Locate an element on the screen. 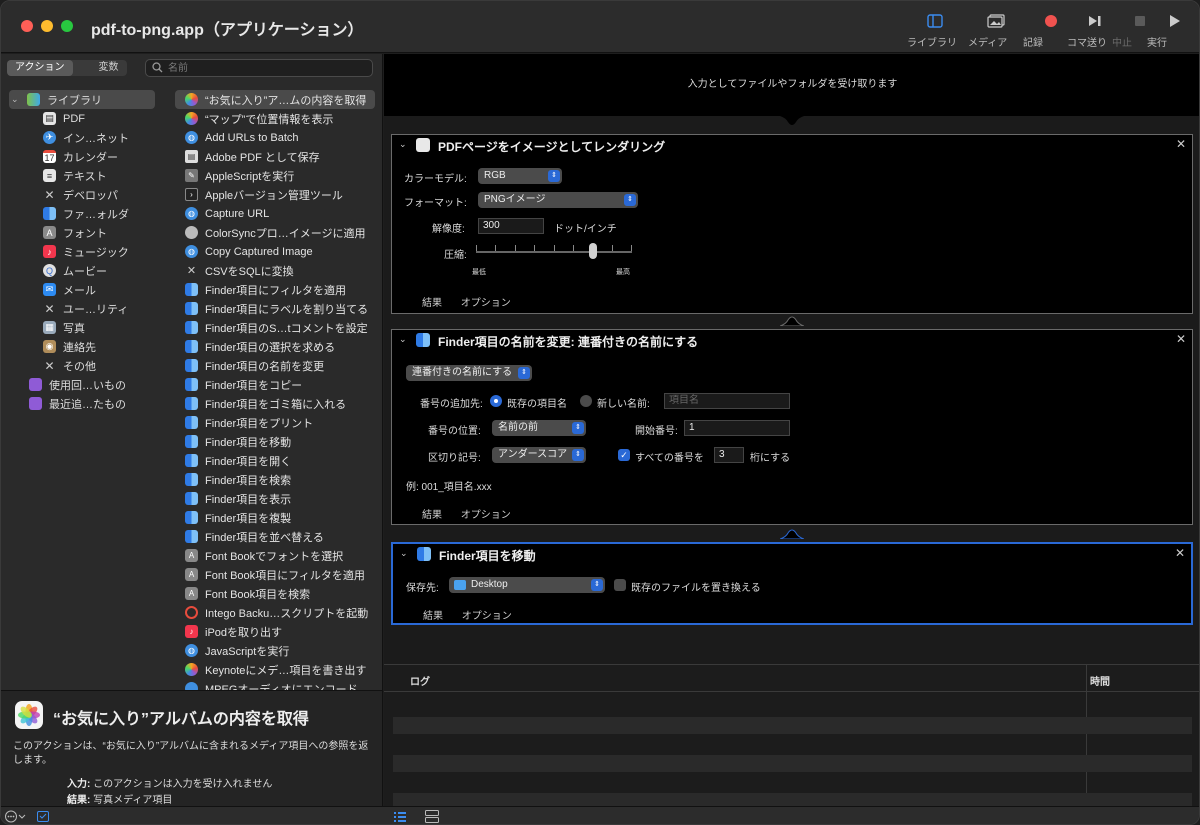  digits-field: 3 is located at coordinates (729, 455).